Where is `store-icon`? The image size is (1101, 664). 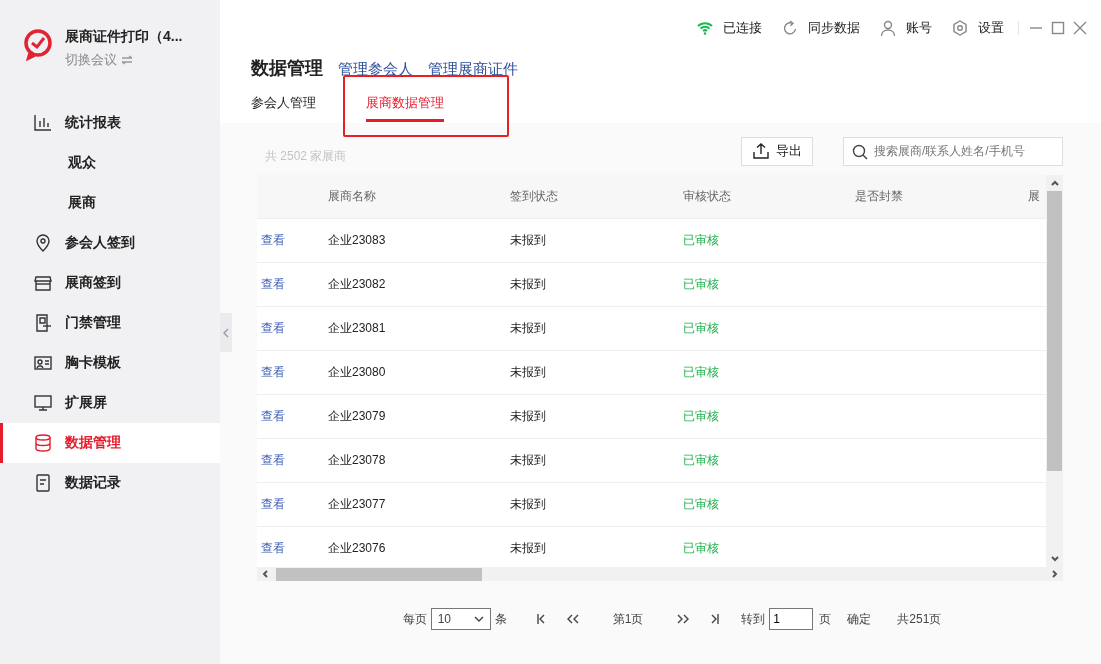 store-icon is located at coordinates (43, 283).